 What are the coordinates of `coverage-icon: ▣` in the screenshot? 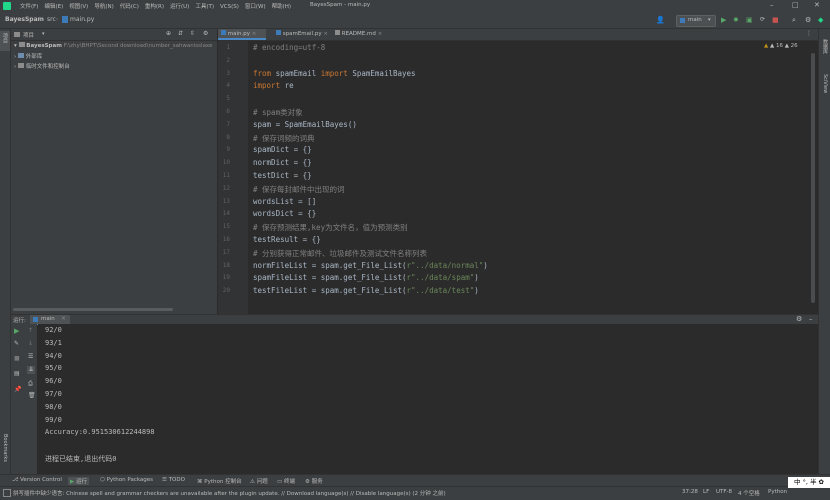 It's located at (749, 20).